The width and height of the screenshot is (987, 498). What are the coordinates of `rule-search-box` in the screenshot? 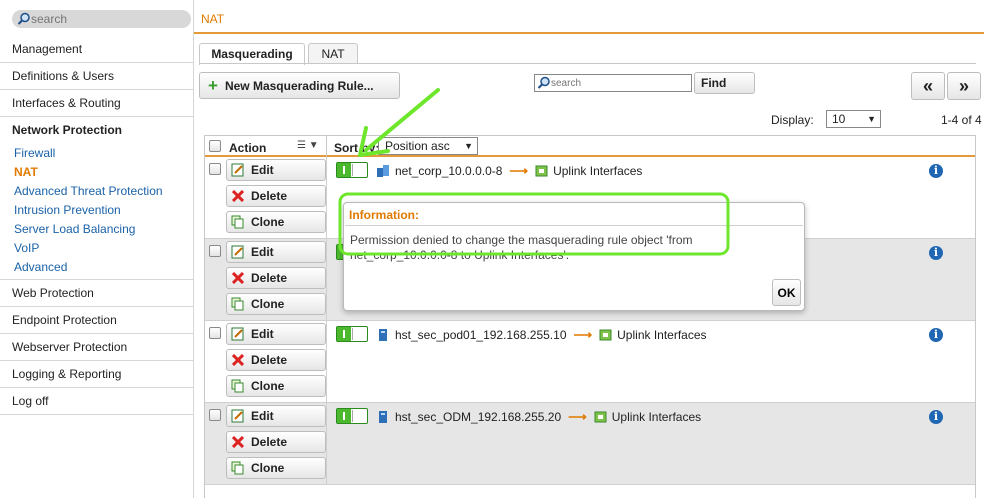 It's located at (613, 83).